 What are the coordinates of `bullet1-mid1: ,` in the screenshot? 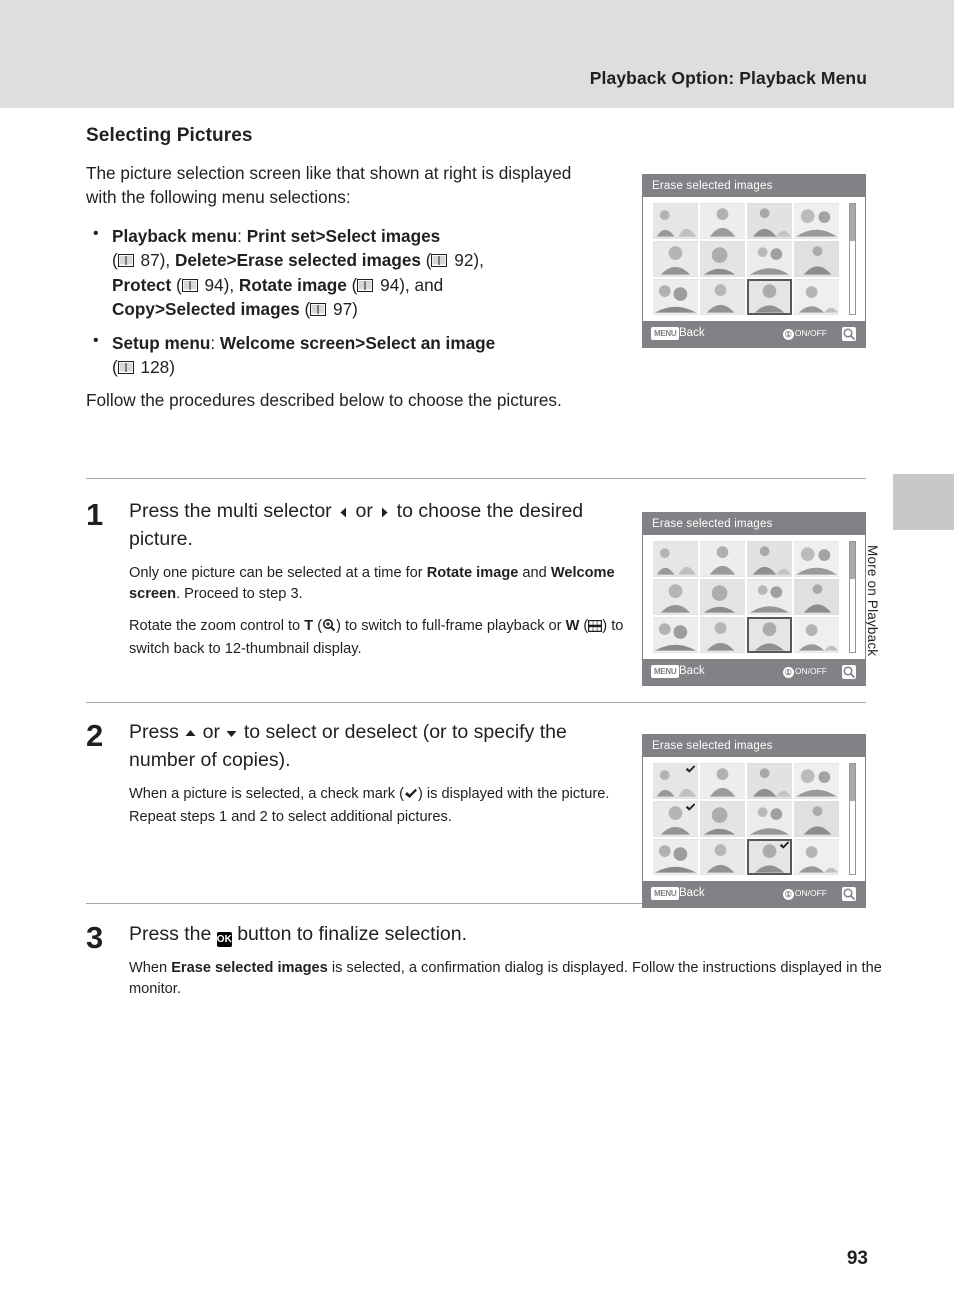 It's located at (170, 260).